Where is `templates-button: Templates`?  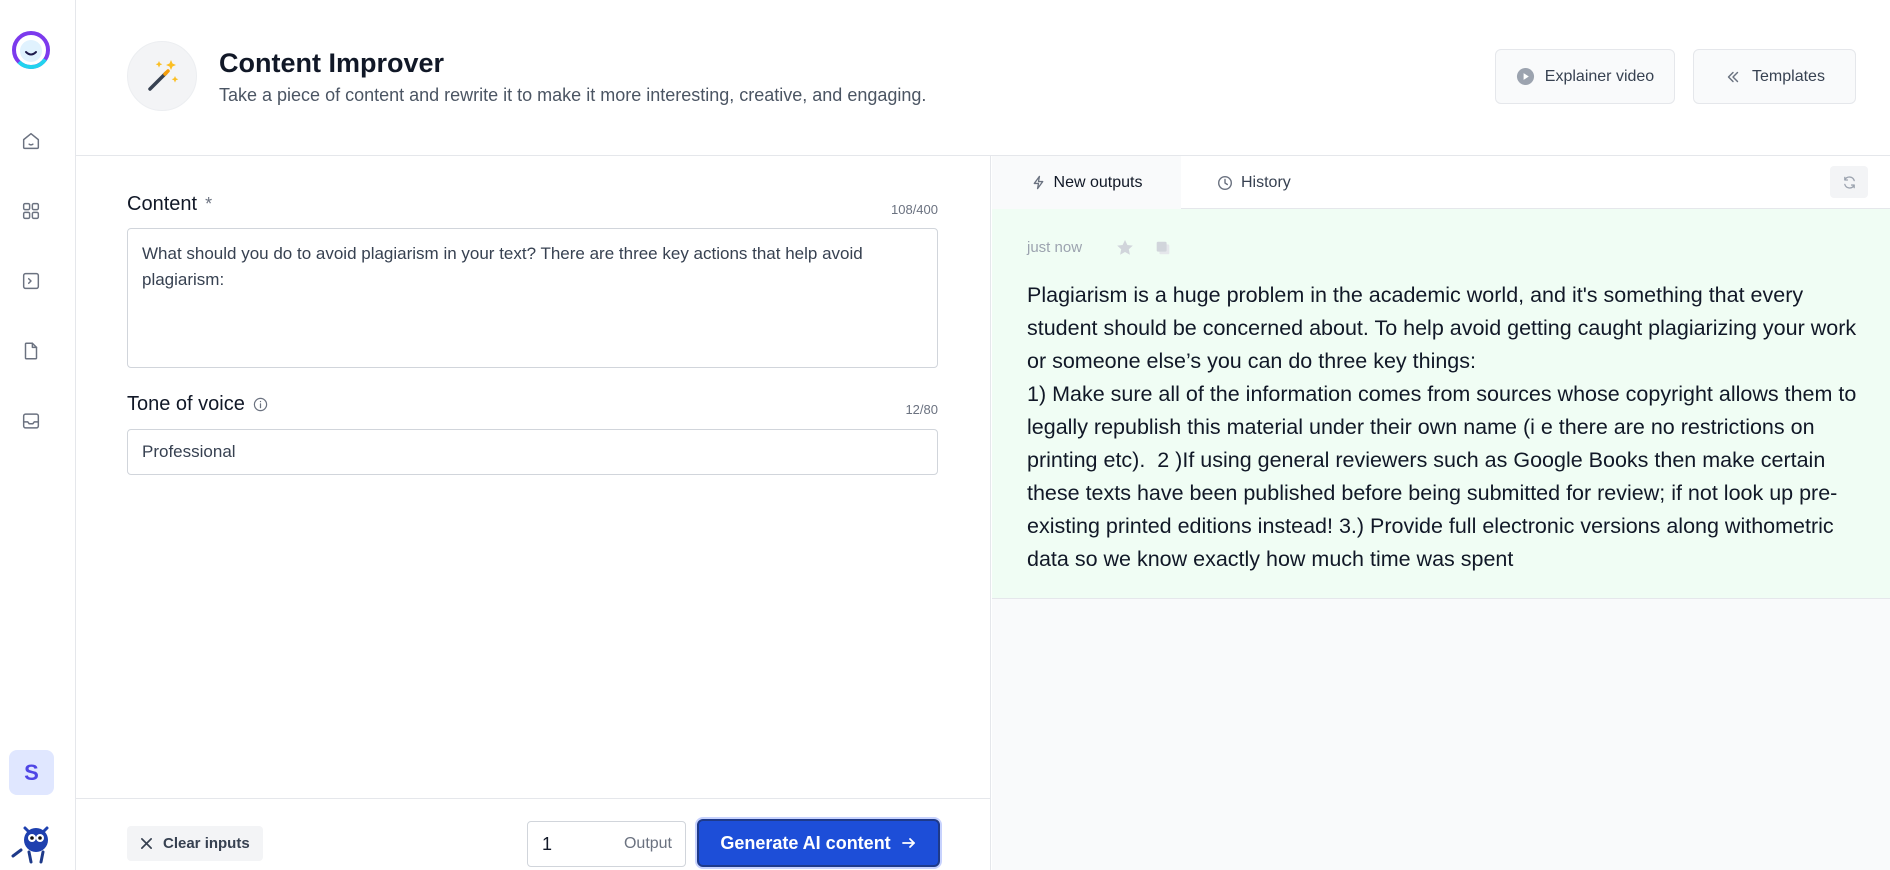
templates-button: Templates is located at coordinates (1774, 76).